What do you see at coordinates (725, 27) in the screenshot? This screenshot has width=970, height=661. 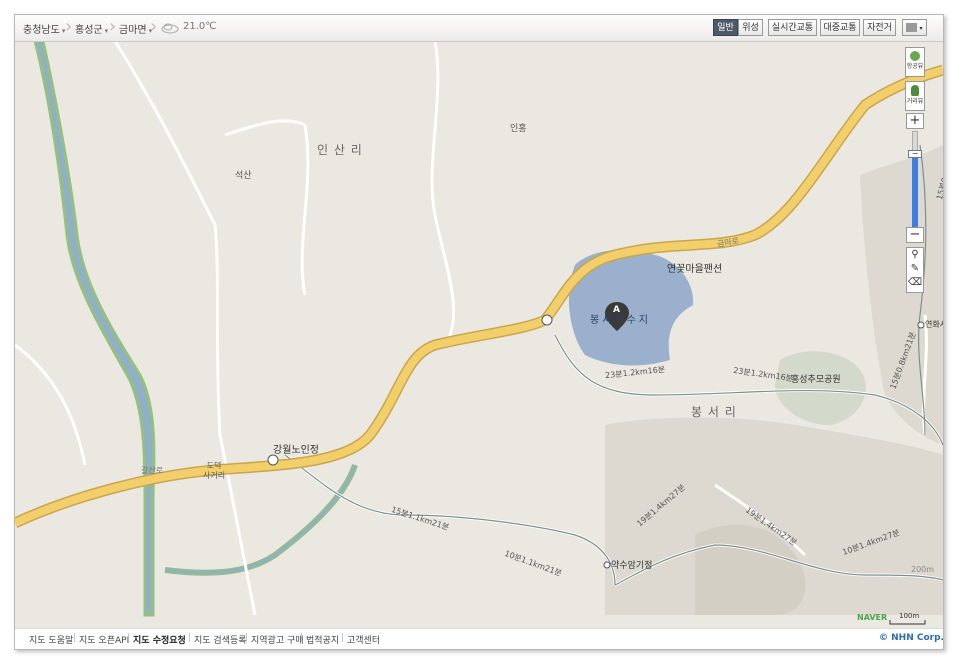 I see `map-normal-button: 일반` at bounding box center [725, 27].